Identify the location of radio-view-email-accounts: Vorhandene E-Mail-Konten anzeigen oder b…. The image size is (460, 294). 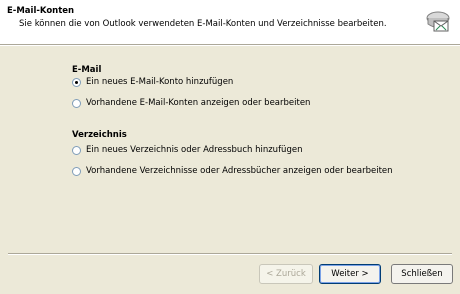
(191, 103).